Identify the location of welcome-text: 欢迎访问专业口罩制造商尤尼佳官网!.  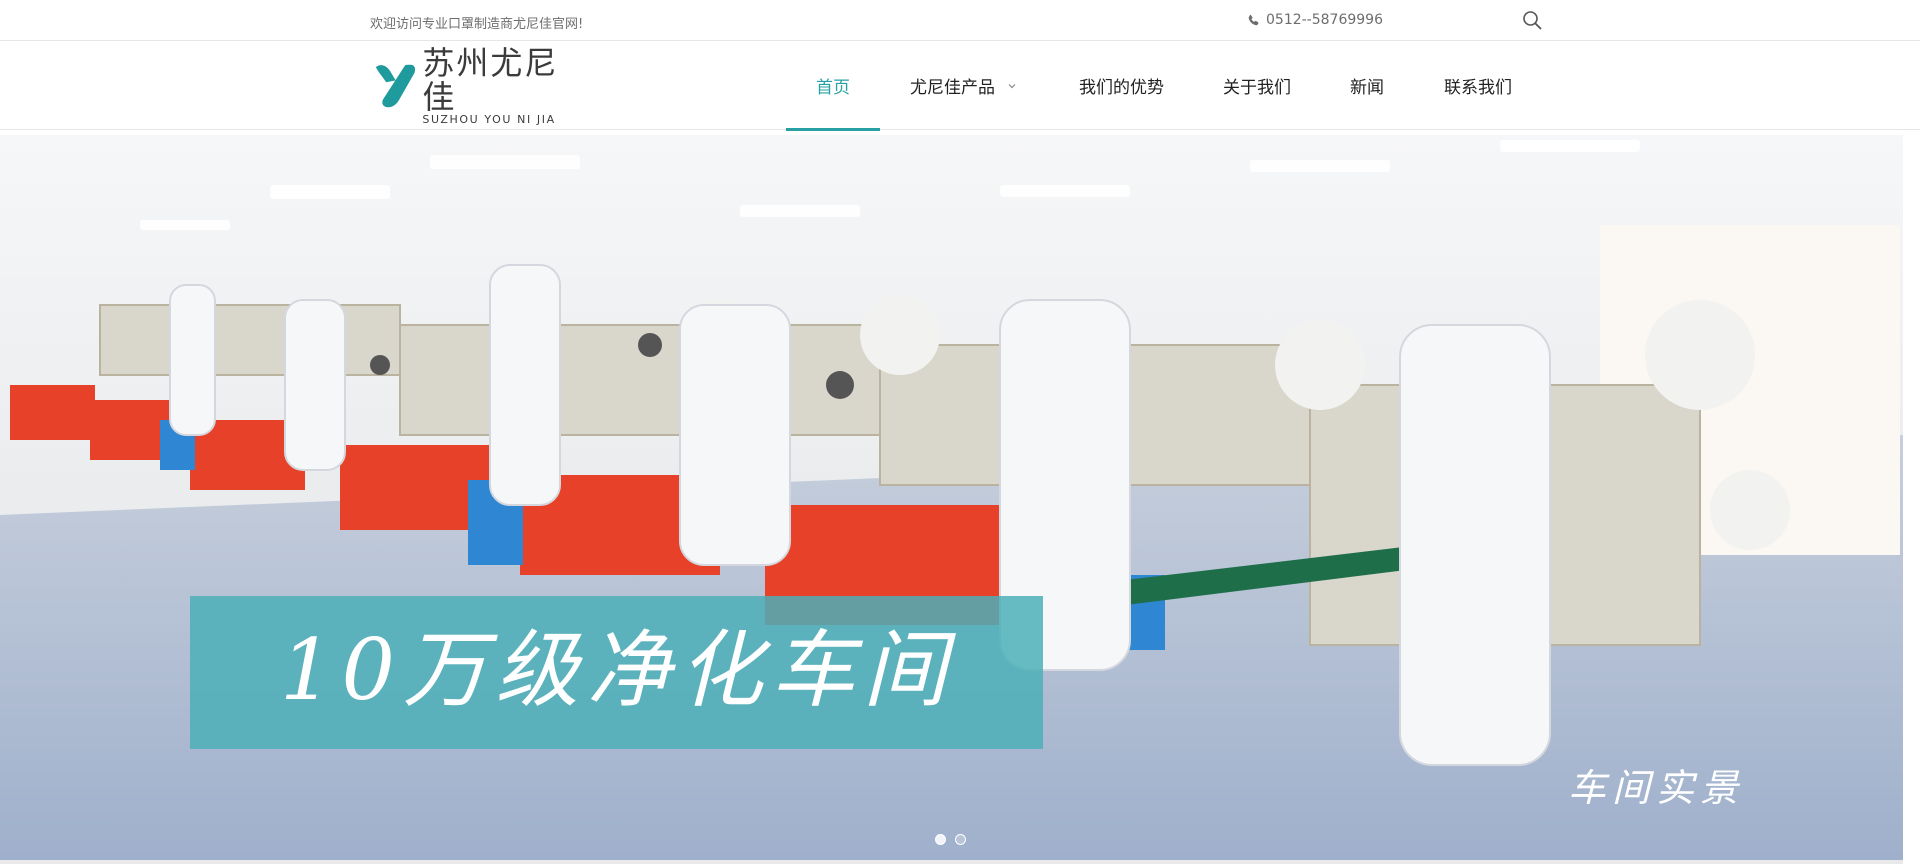
(477, 24).